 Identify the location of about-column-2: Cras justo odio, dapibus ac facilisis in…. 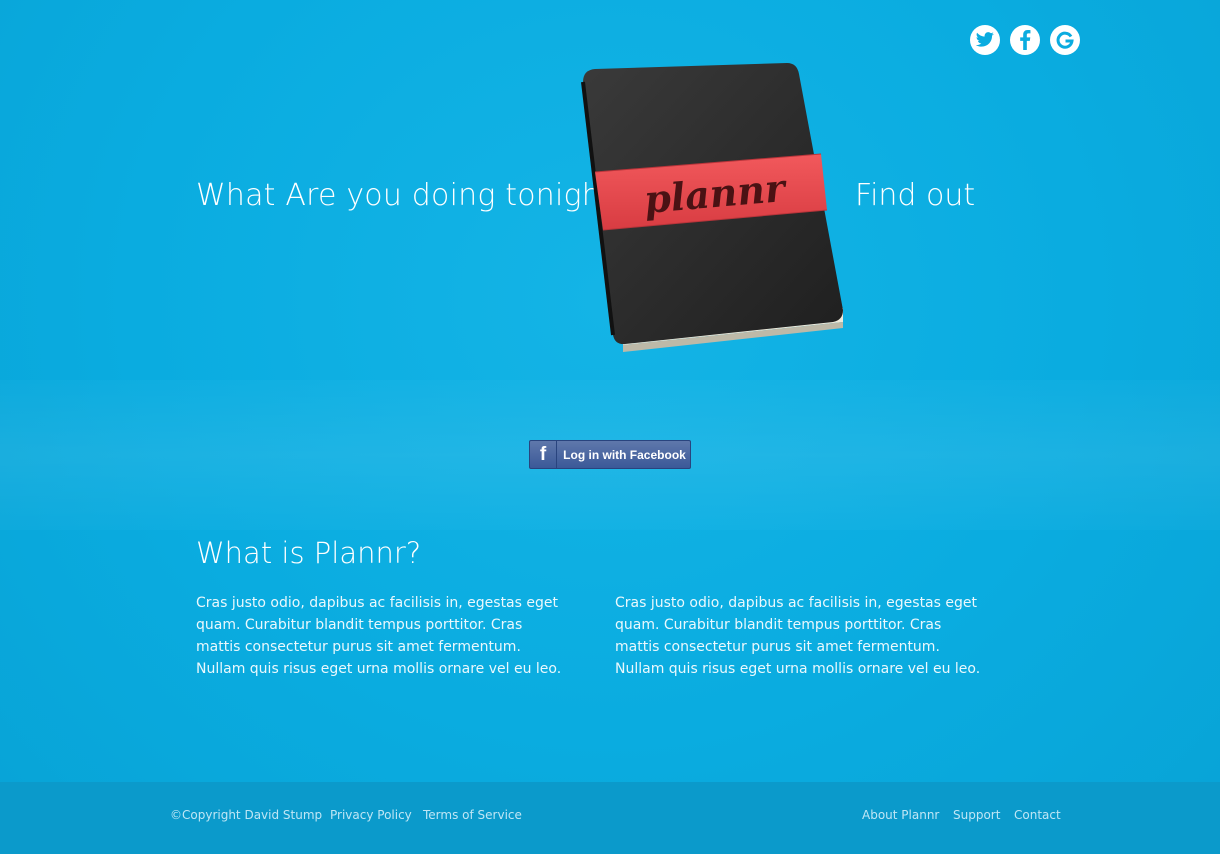
(798, 636).